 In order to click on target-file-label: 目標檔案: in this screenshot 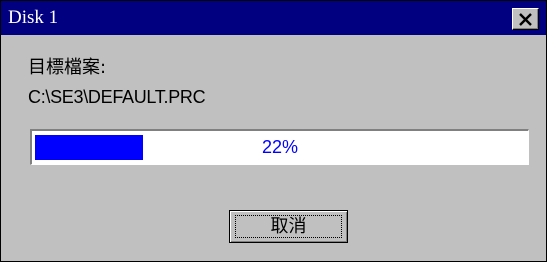, I will do `click(67, 67)`.